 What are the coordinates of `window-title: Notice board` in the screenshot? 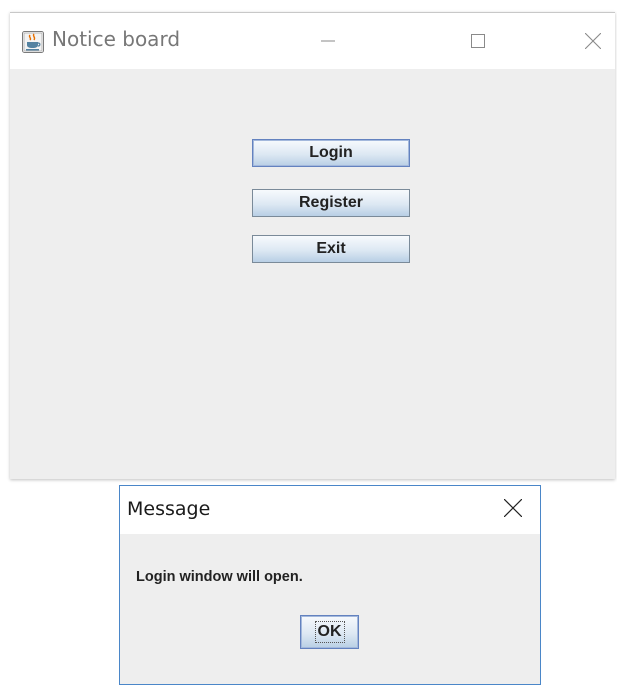 It's located at (116, 39).